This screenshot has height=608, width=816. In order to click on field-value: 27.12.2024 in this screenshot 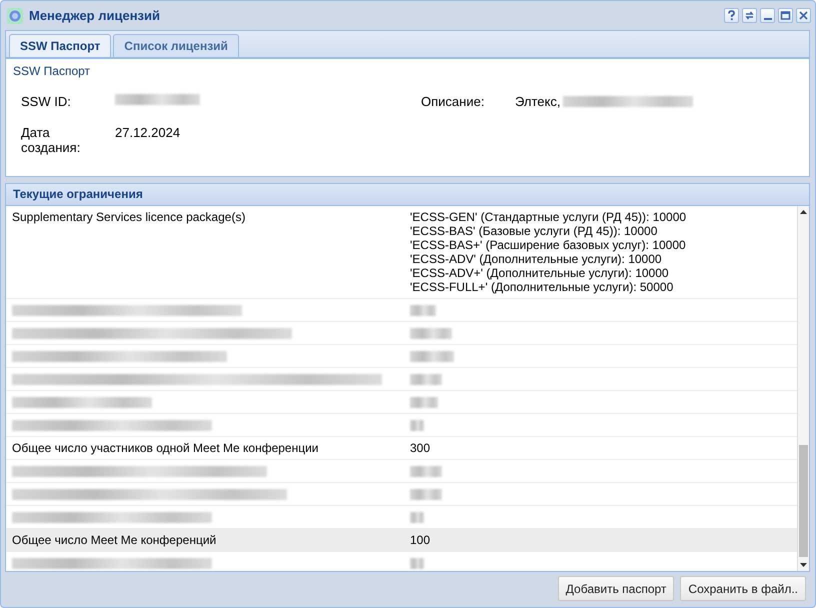, I will do `click(147, 132)`.